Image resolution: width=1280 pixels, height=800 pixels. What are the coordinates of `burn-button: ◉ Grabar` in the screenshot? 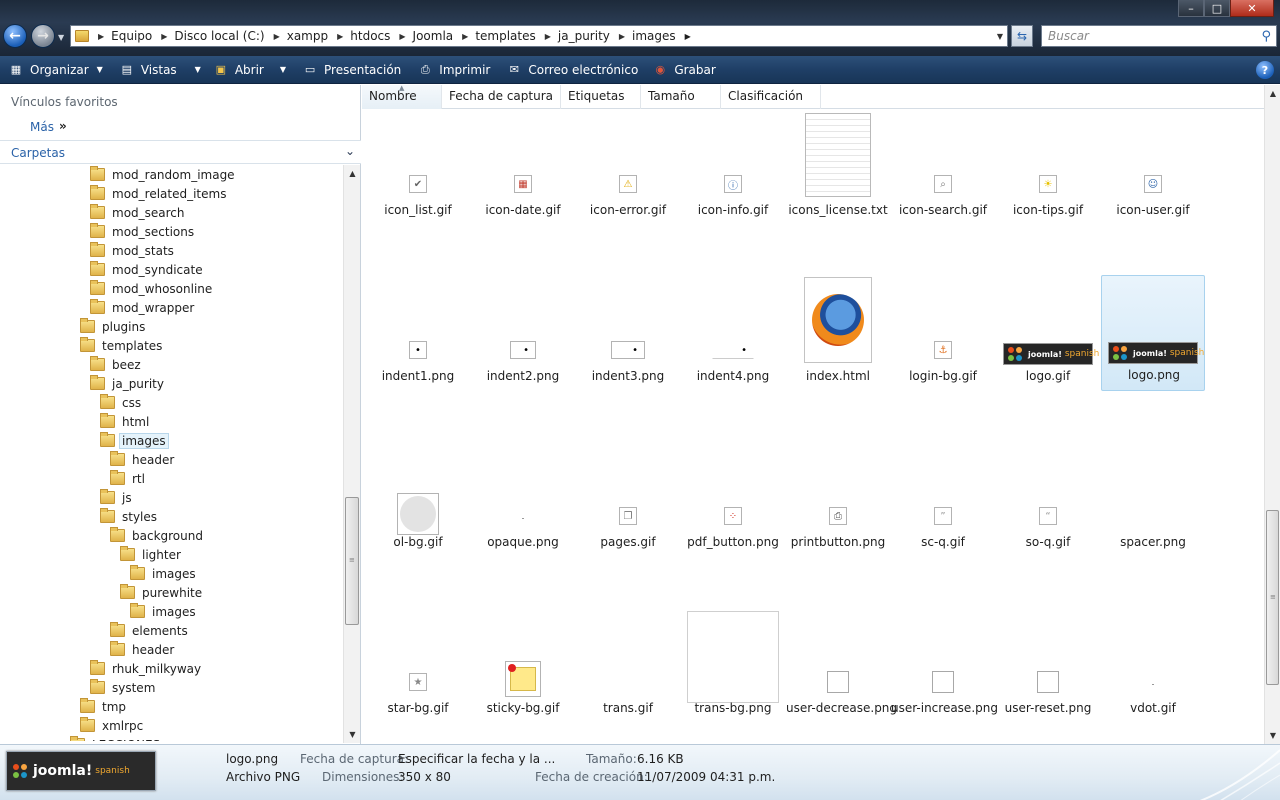 It's located at (683, 69).